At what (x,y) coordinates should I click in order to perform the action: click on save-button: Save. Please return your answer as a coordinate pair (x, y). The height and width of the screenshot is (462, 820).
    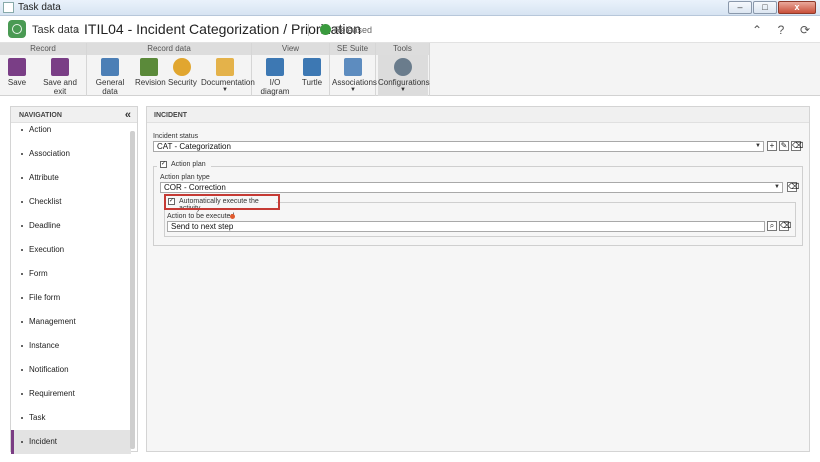
    Looking at the image, I should click on (17, 75).